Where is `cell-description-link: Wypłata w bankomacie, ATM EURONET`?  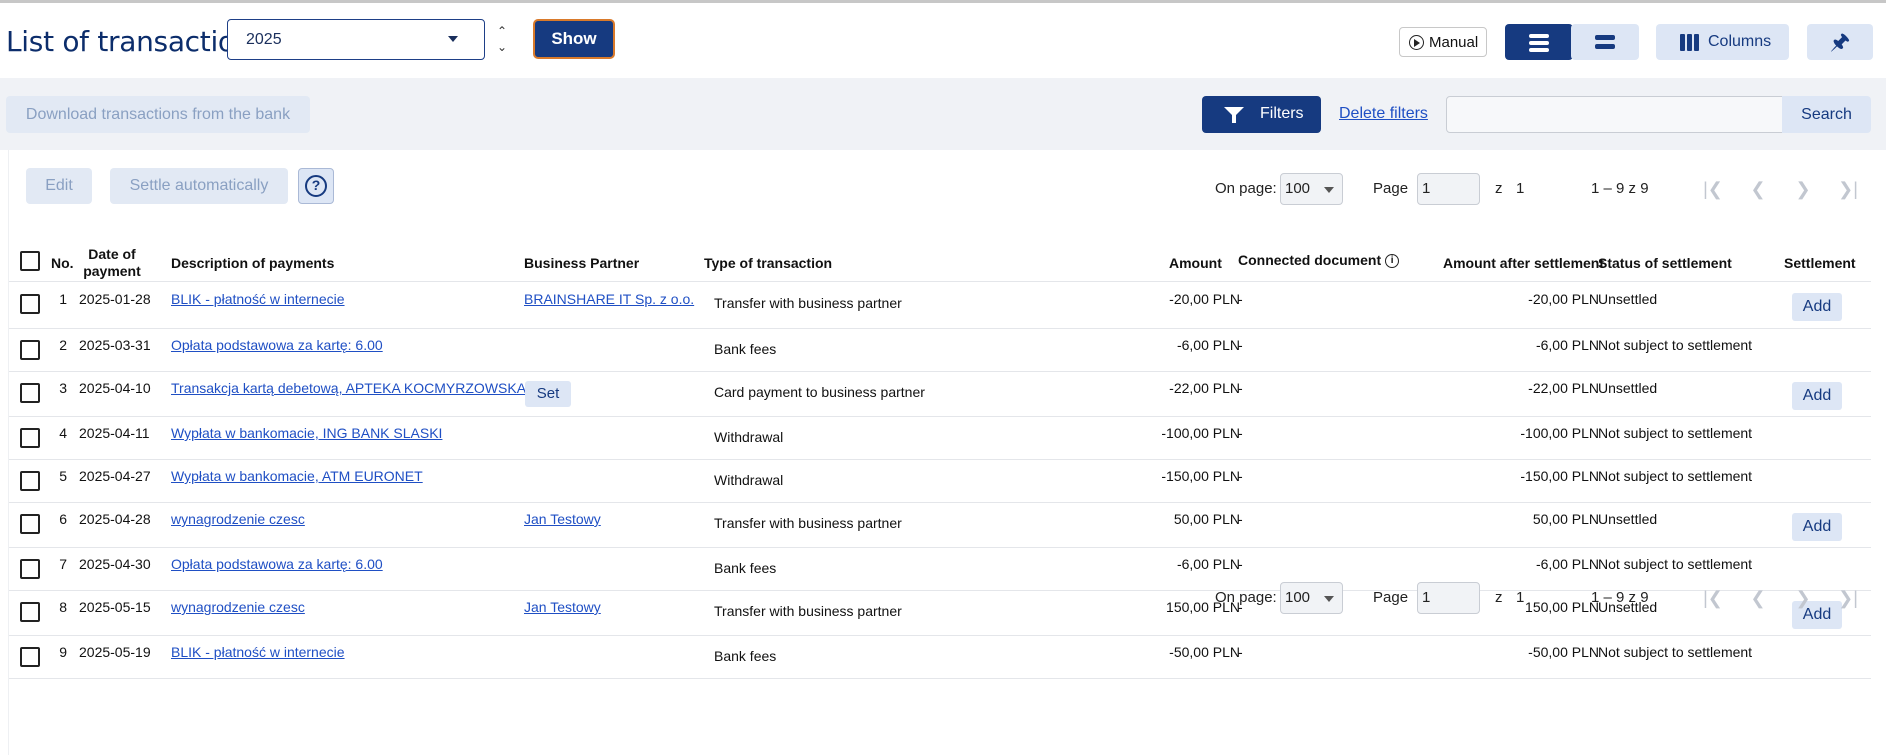
cell-description-link: Wypłata w bankomacie, ATM EURONET is located at coordinates (297, 476).